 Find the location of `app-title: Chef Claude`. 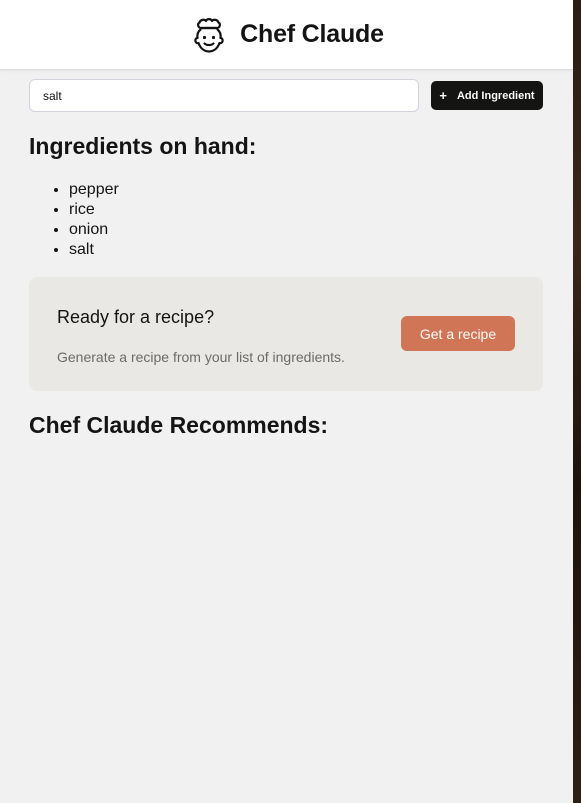

app-title: Chef Claude is located at coordinates (312, 34).